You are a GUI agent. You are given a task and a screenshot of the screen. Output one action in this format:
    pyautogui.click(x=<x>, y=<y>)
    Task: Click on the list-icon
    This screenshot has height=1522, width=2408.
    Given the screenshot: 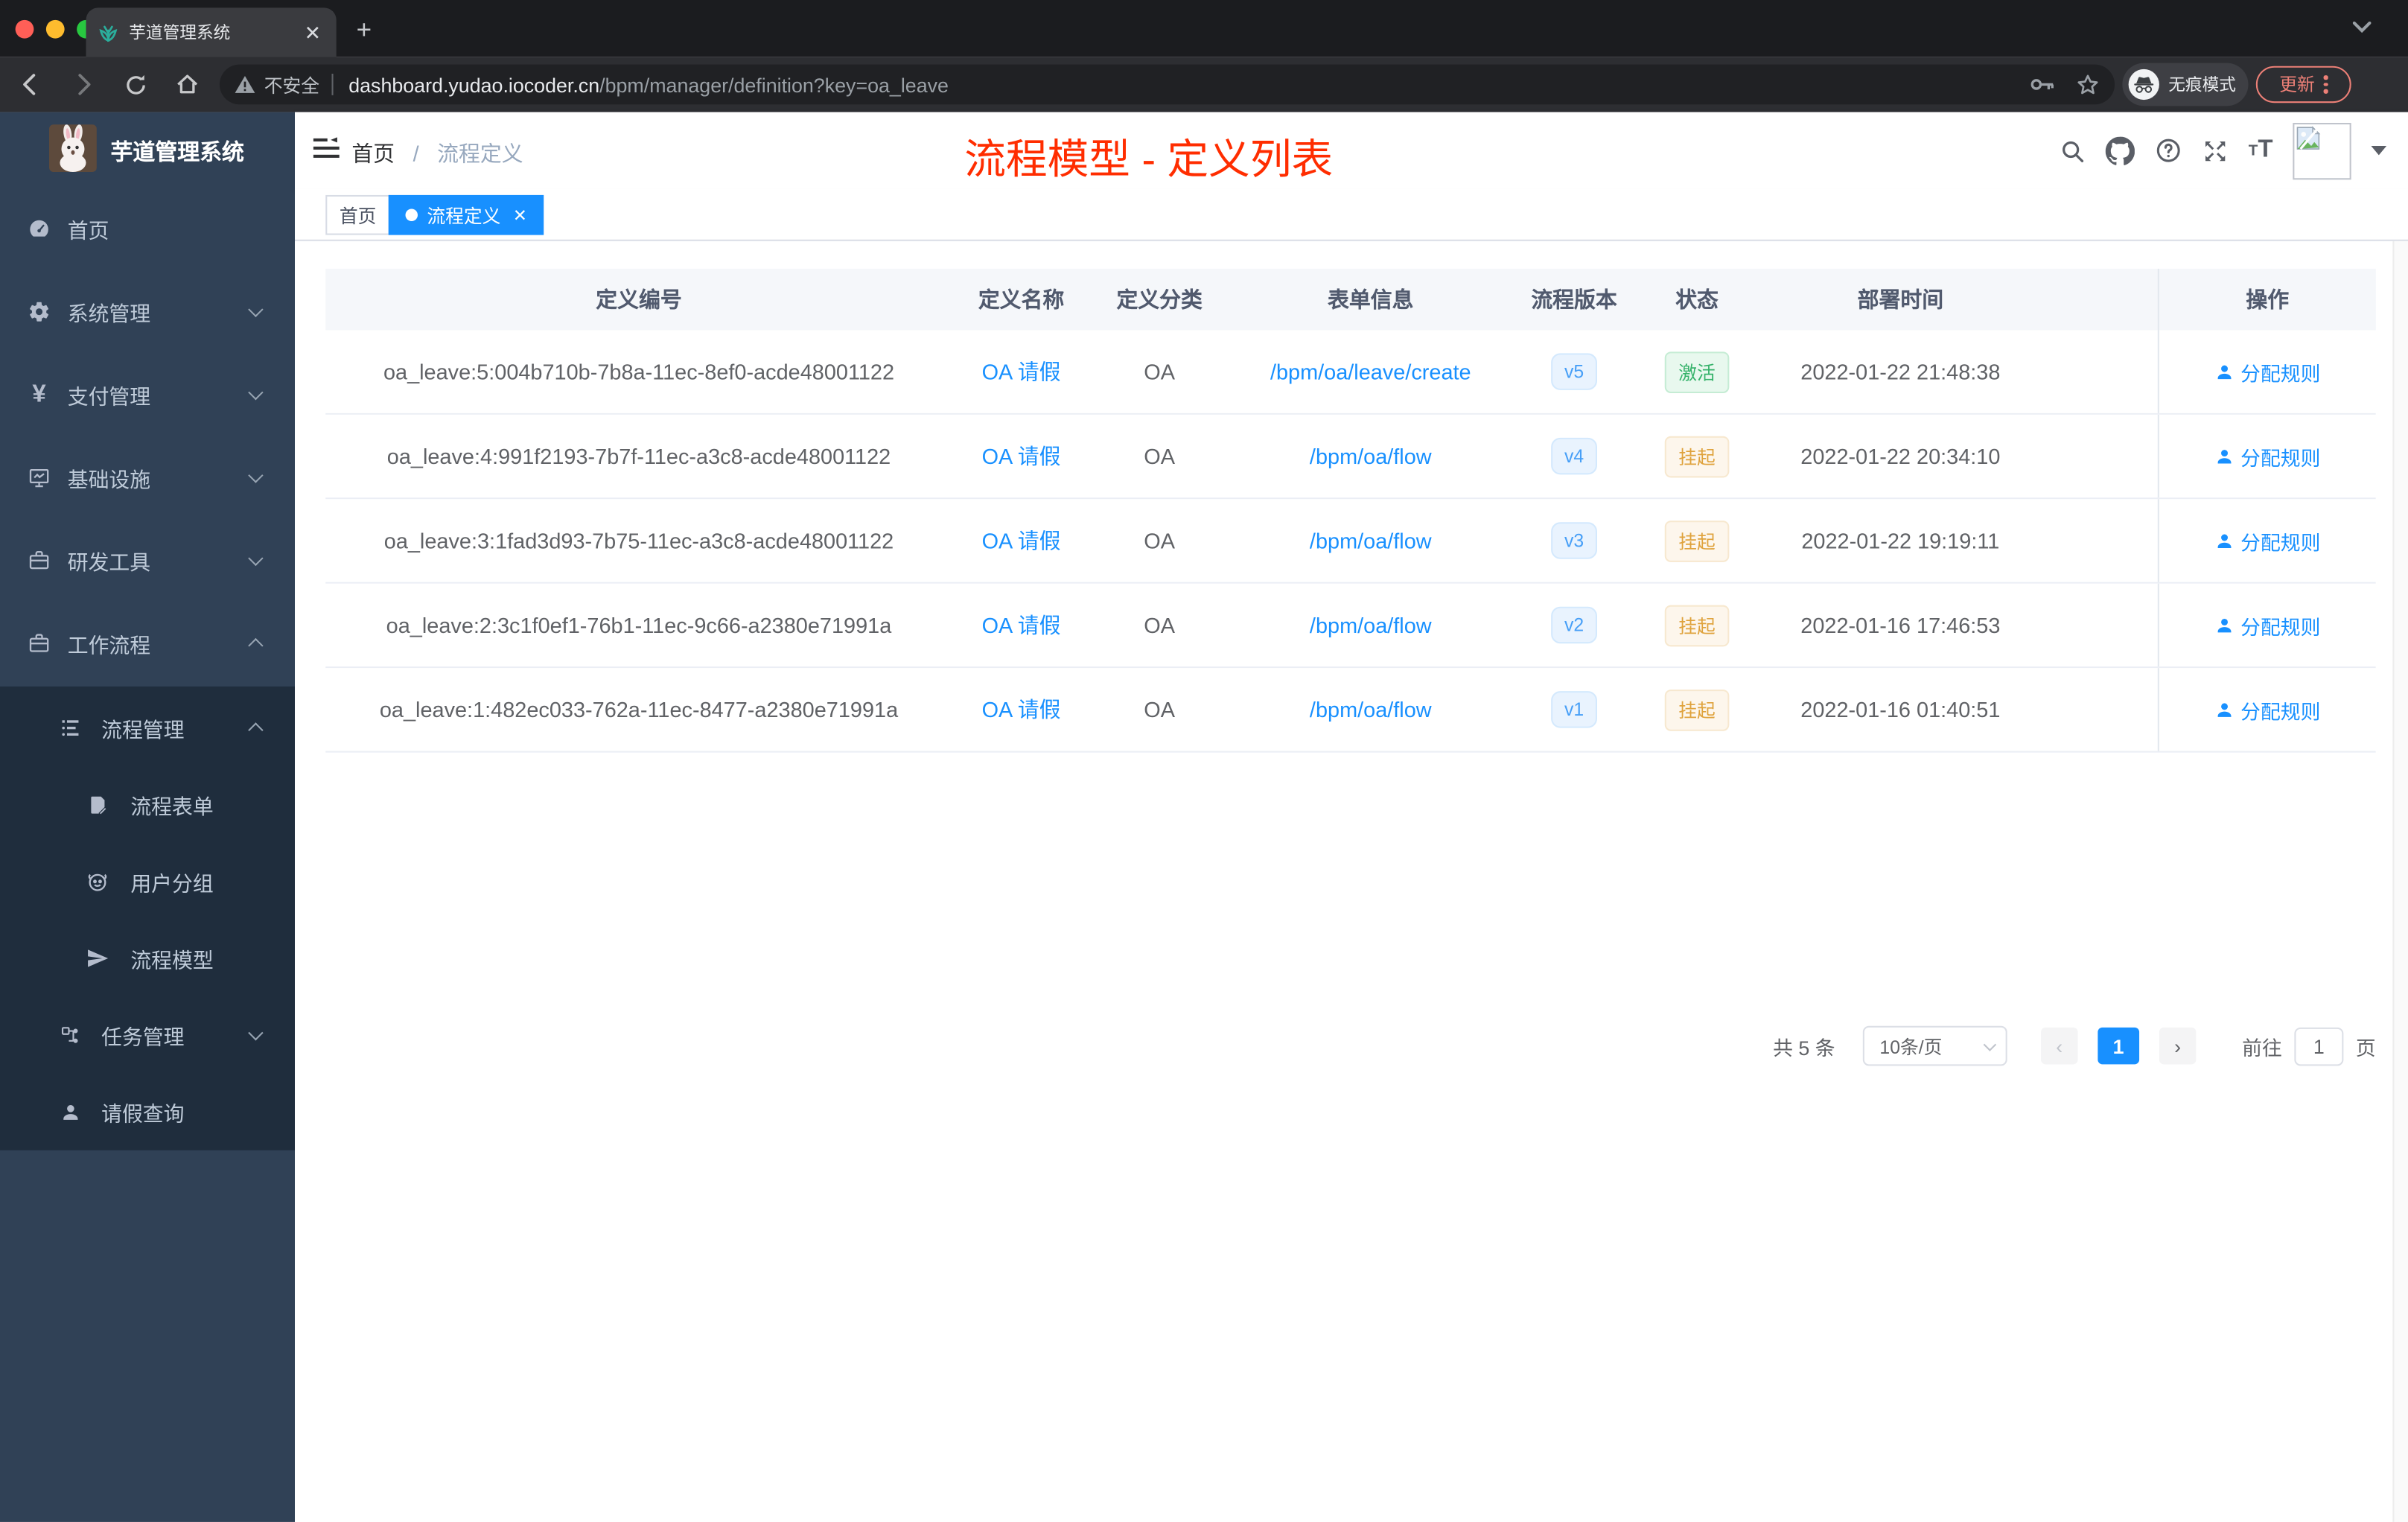 What is the action you would take?
    pyautogui.click(x=69, y=727)
    